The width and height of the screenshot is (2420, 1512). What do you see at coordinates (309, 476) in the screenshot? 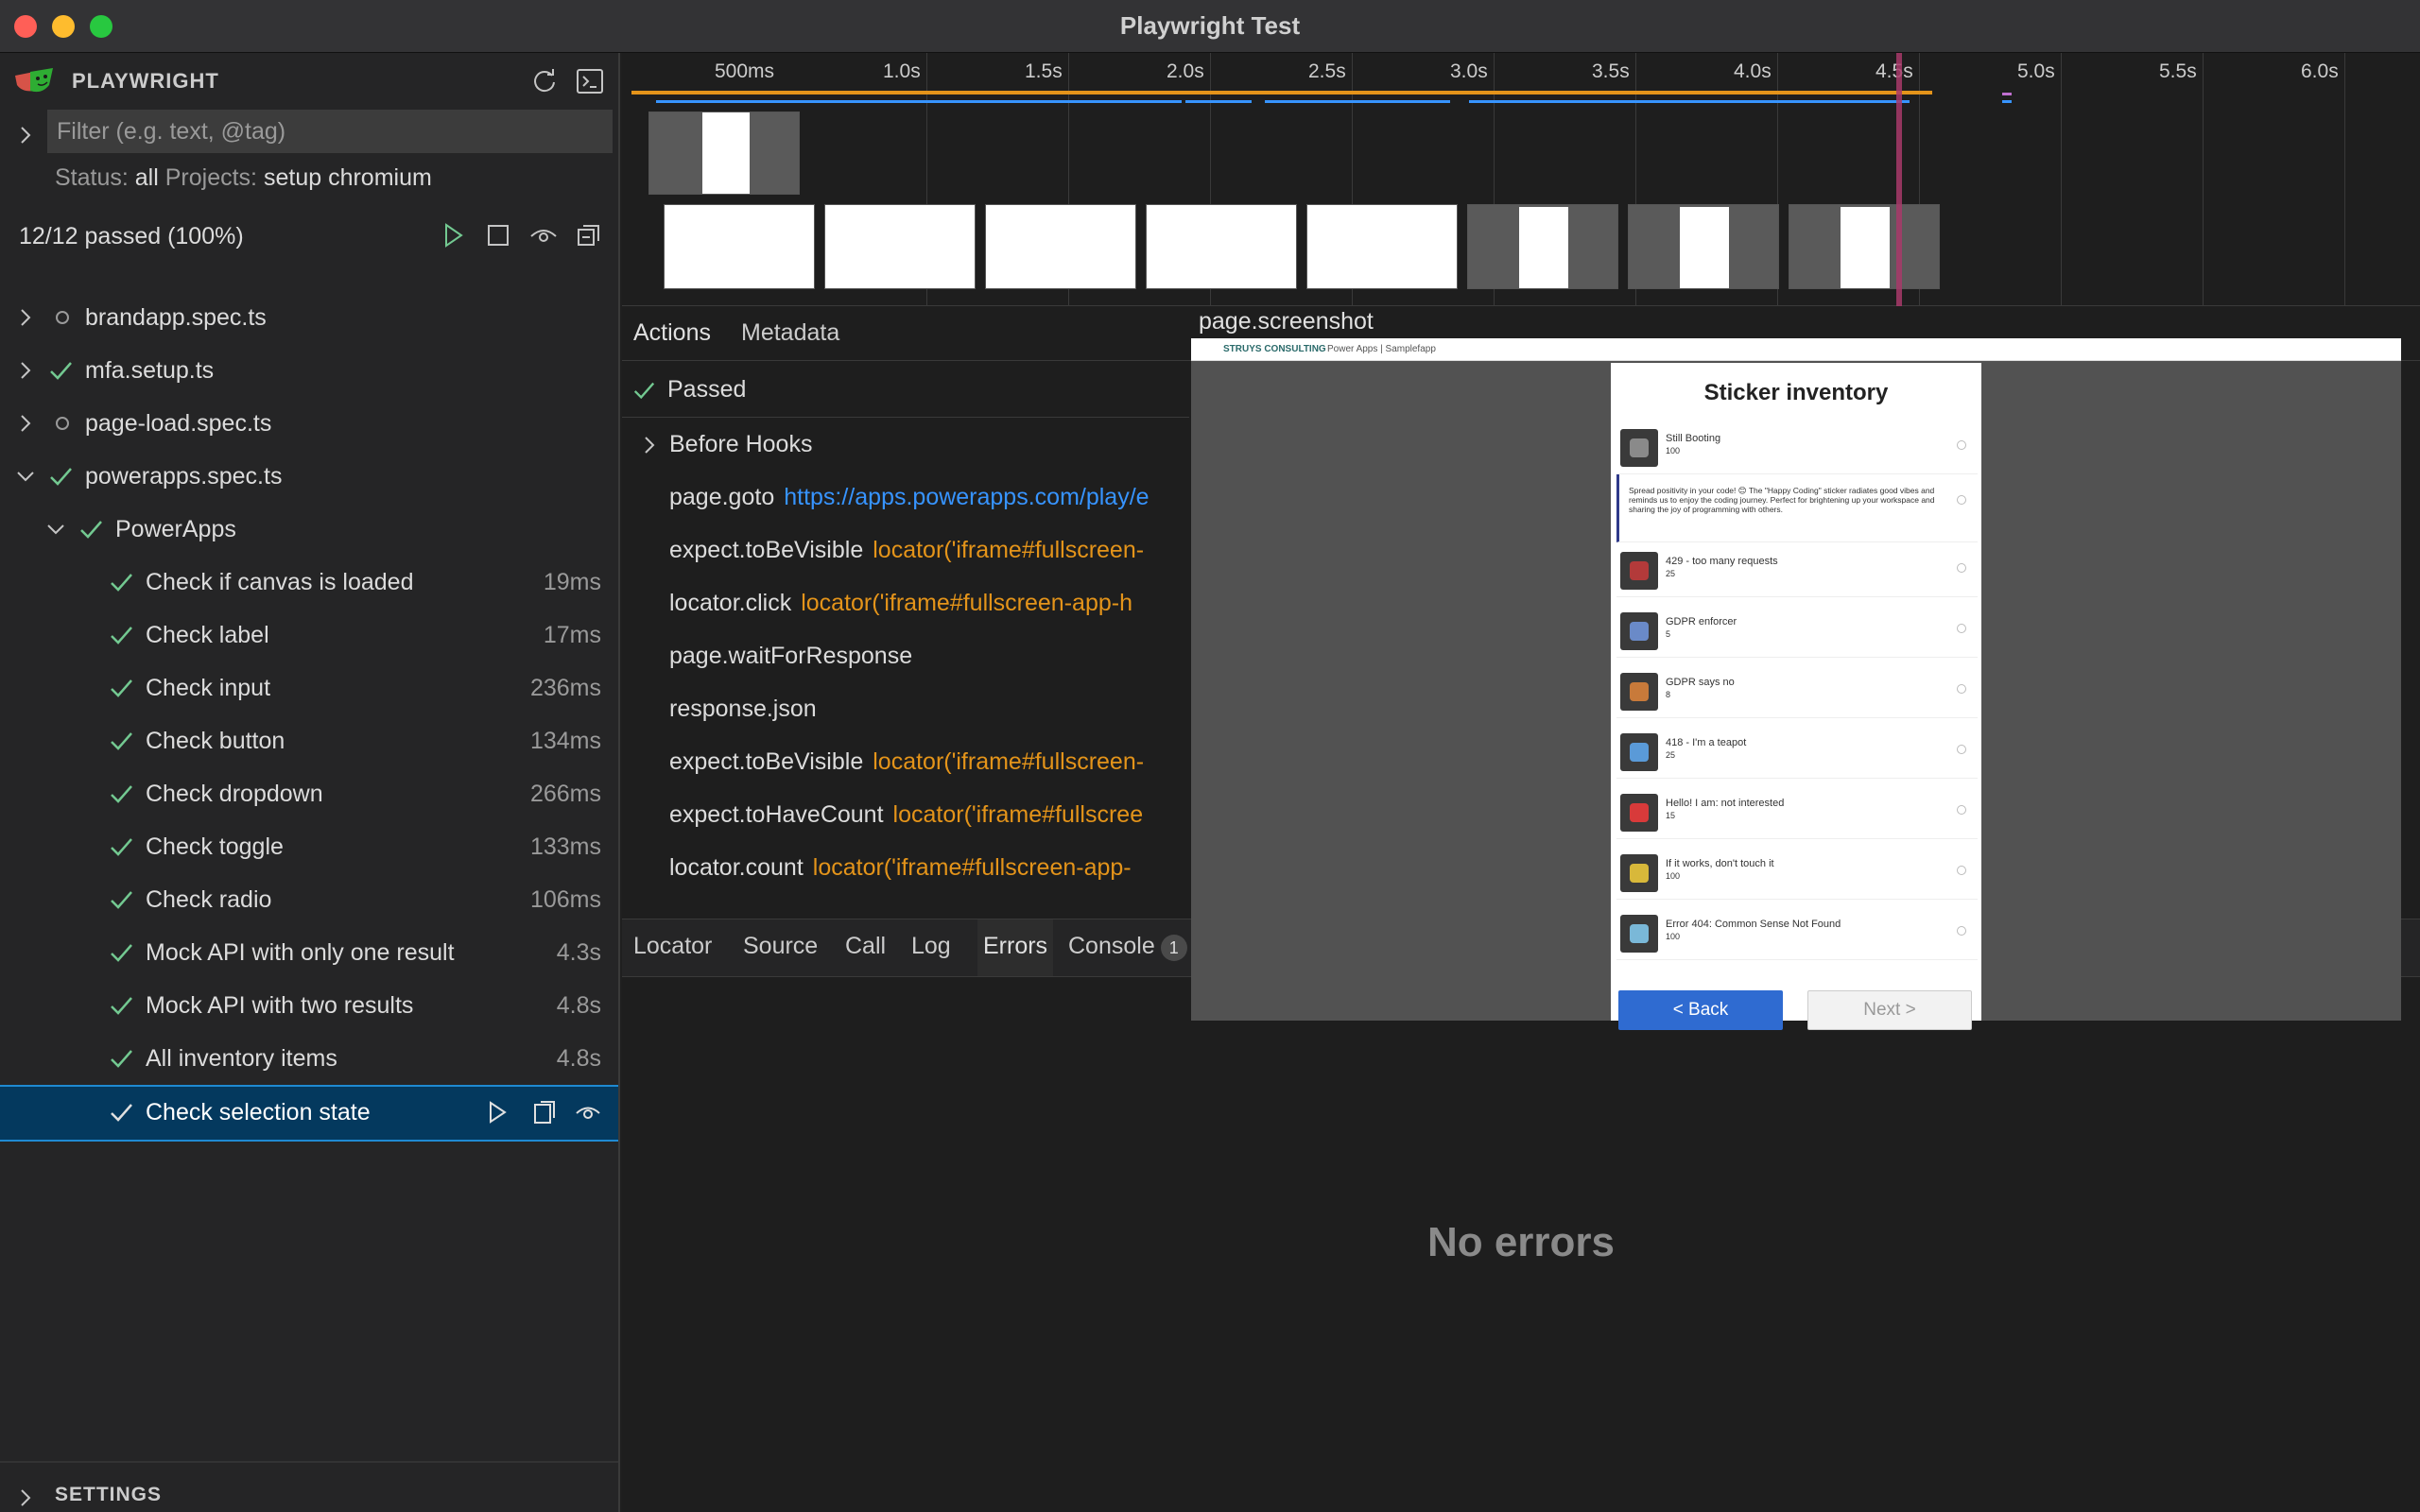
I see `tree-file-powerapps: powerapps.spec.ts` at bounding box center [309, 476].